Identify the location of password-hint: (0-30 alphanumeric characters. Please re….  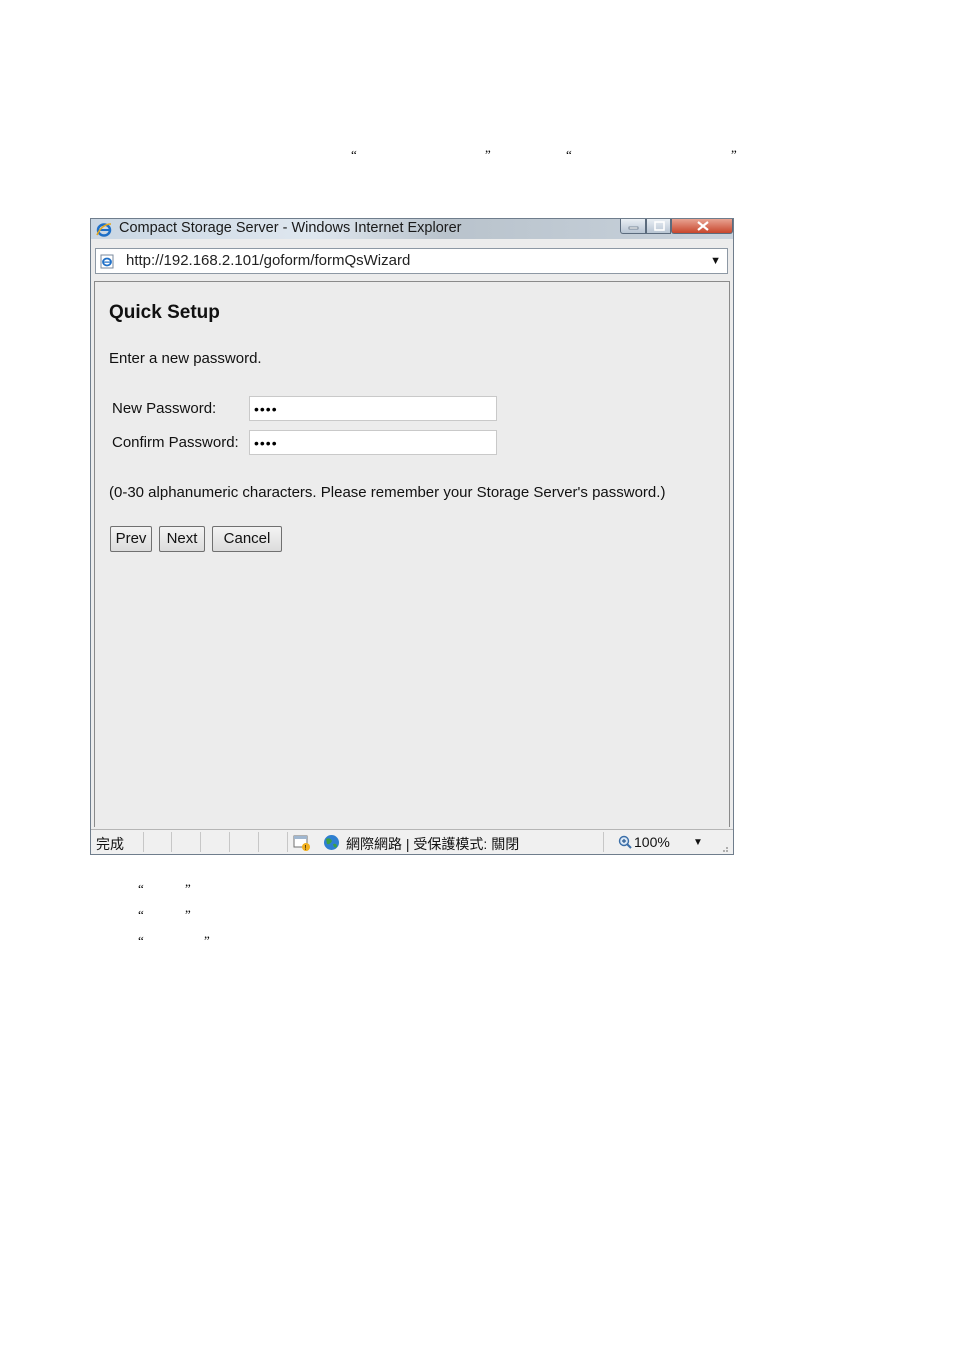
(387, 492).